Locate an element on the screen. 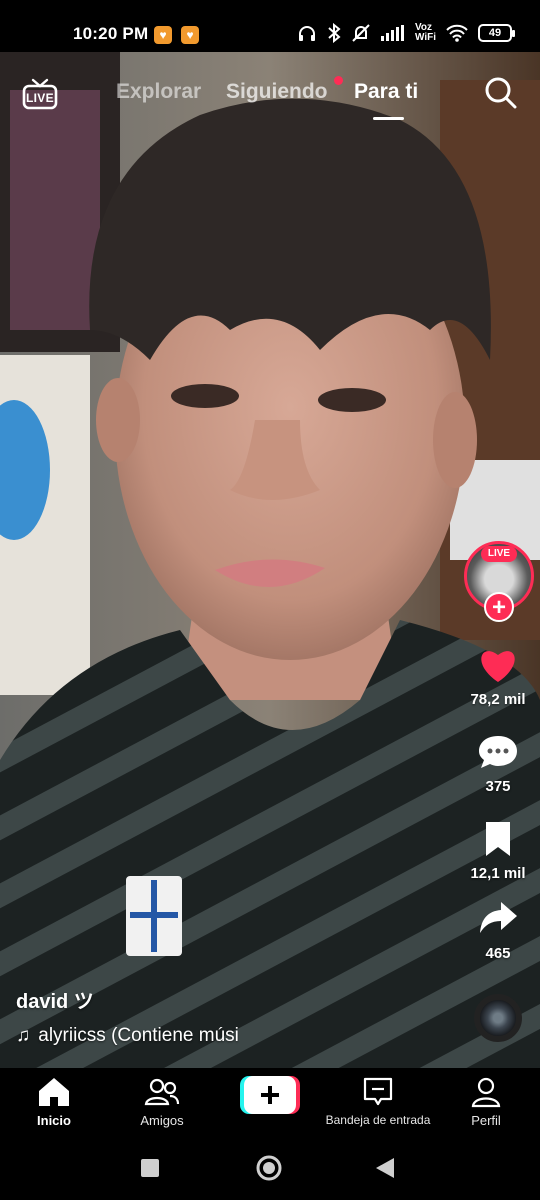 The image size is (540, 1200). follow-button: + is located at coordinates (499, 607).